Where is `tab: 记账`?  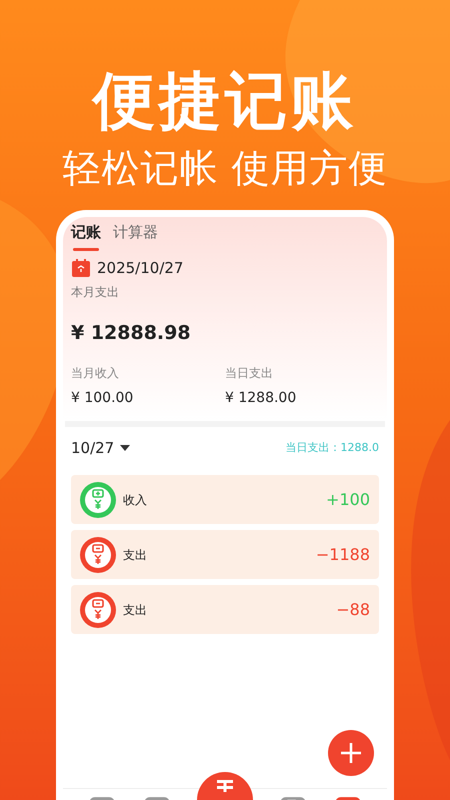 tab: 记账 is located at coordinates (86, 235).